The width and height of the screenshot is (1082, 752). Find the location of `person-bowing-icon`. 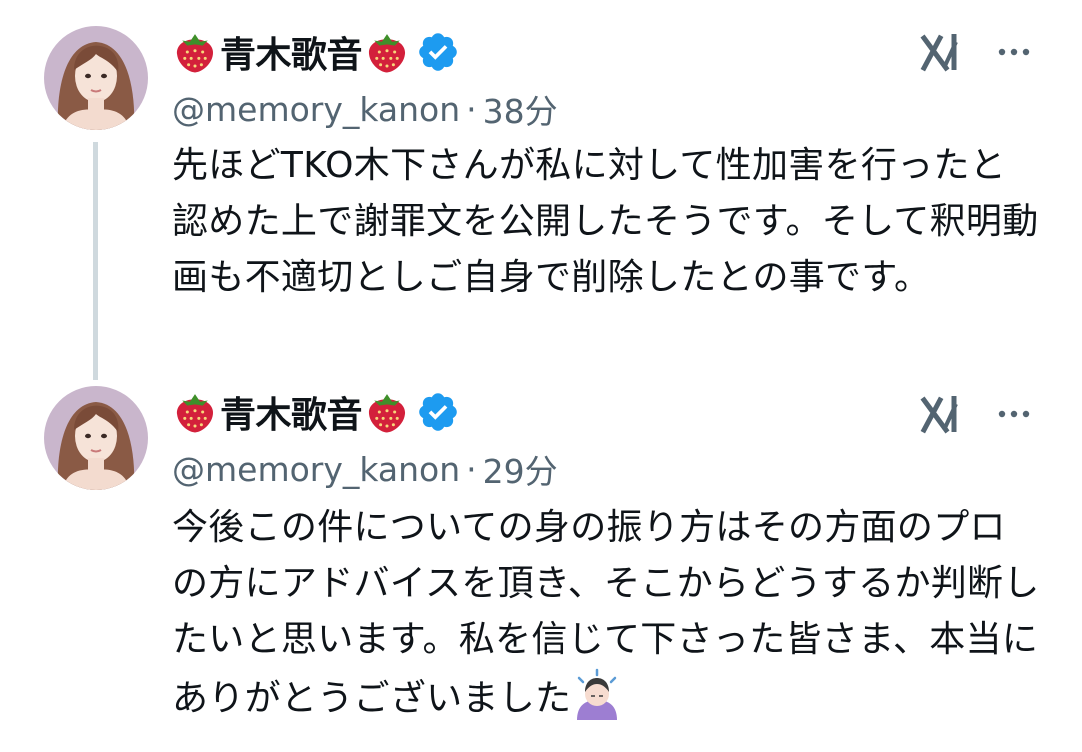

person-bowing-icon is located at coordinates (597, 694).